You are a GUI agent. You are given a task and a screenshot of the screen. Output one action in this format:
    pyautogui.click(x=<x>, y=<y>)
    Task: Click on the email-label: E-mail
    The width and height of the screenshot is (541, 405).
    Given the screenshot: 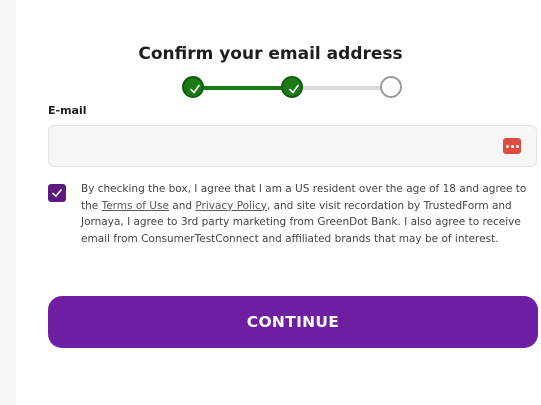 What is the action you would take?
    pyautogui.click(x=67, y=110)
    